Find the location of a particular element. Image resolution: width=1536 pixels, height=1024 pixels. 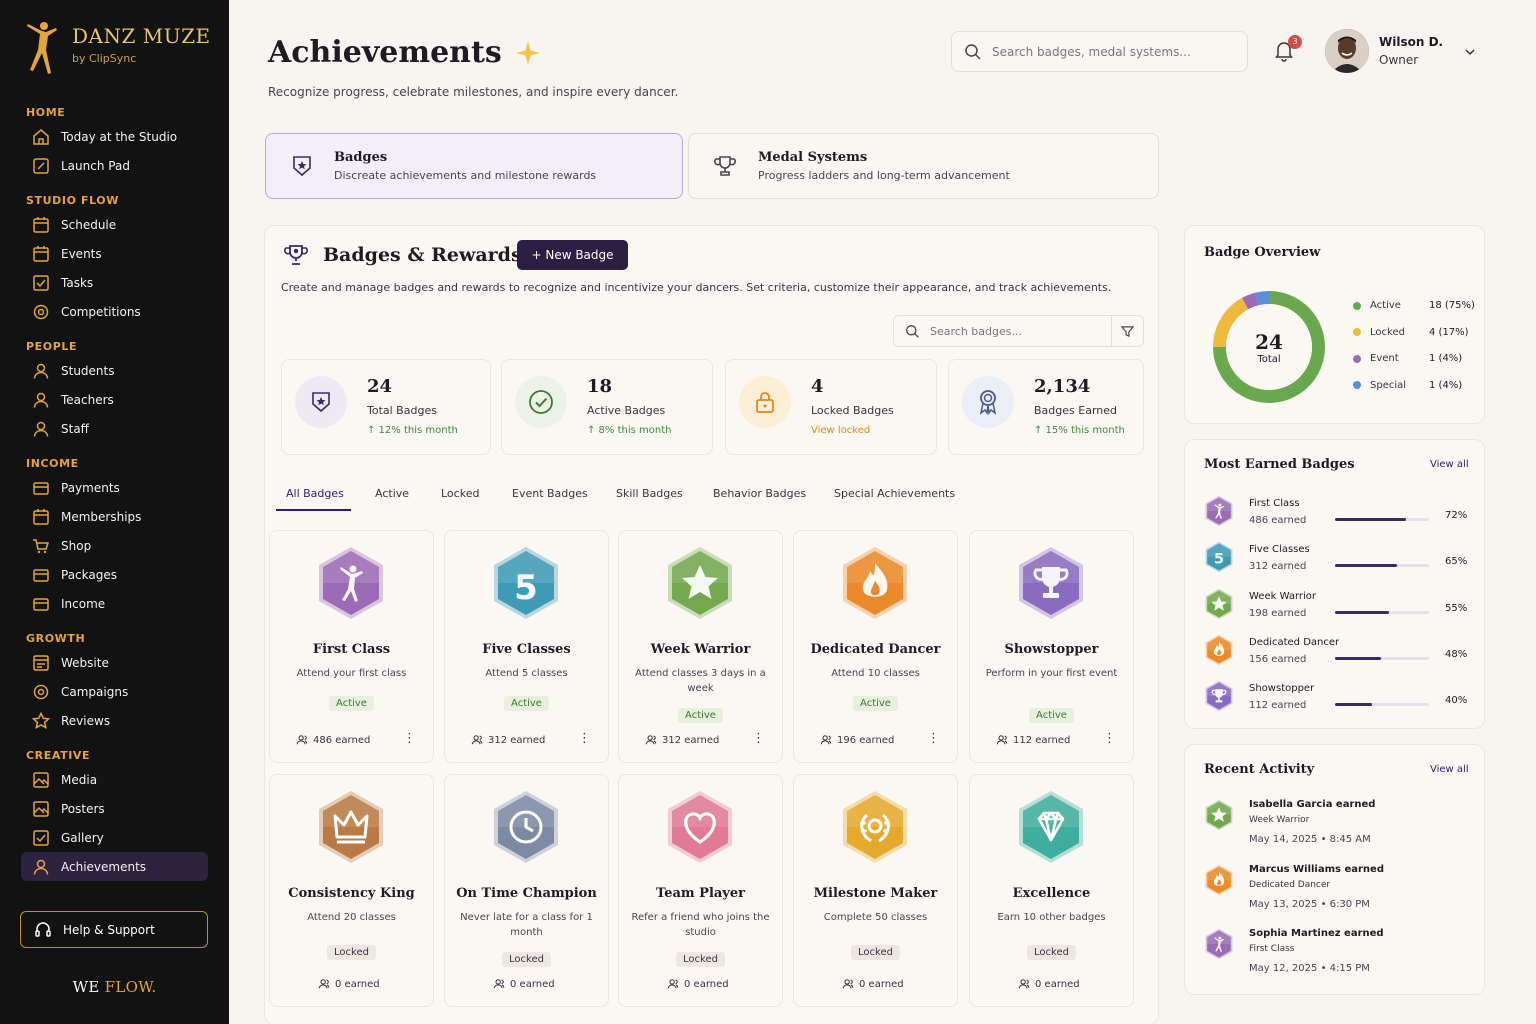

sidebar-item-teachers: Teachers is located at coordinates (114, 399).